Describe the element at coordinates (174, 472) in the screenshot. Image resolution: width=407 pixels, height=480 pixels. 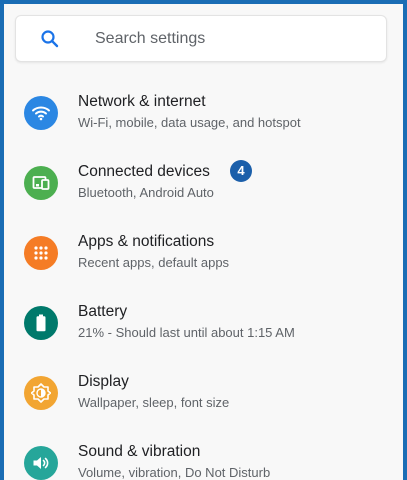
I see `settings-item-subtitle: Volume, vibration, Do Not Disturb` at that location.